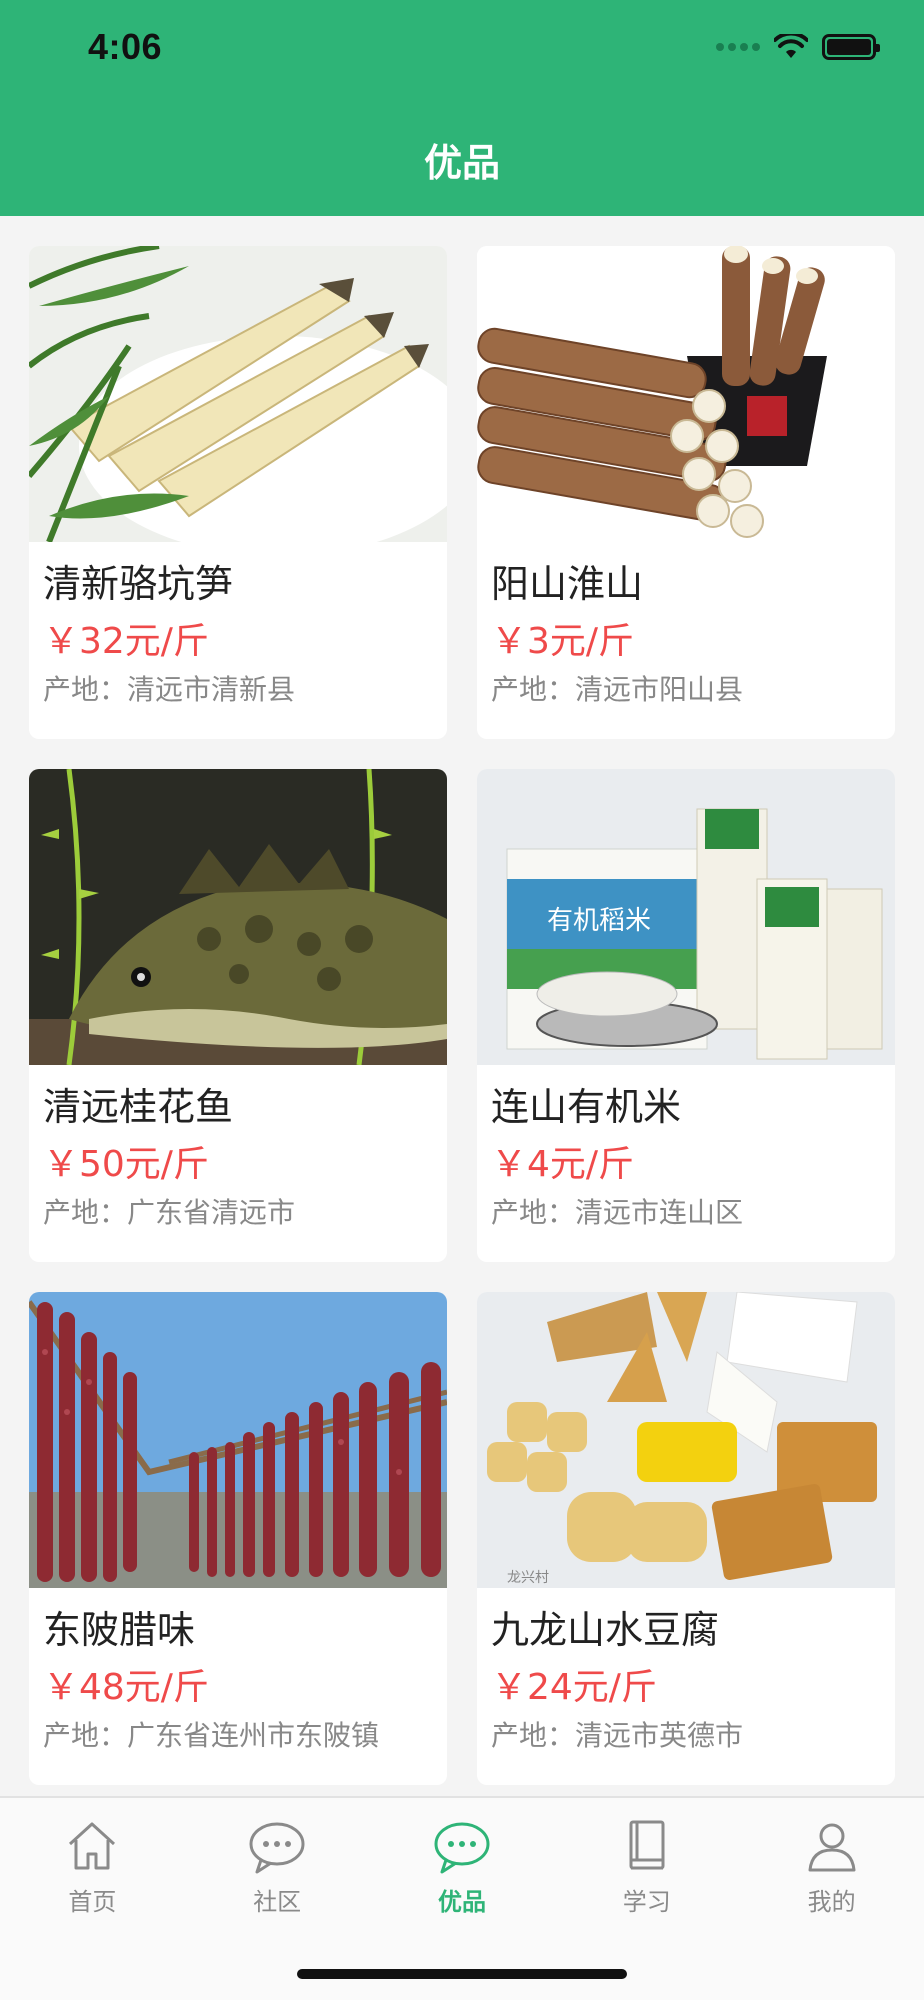 The image size is (924, 2000). I want to click on product-price: ￥4元/斤, so click(563, 1164).